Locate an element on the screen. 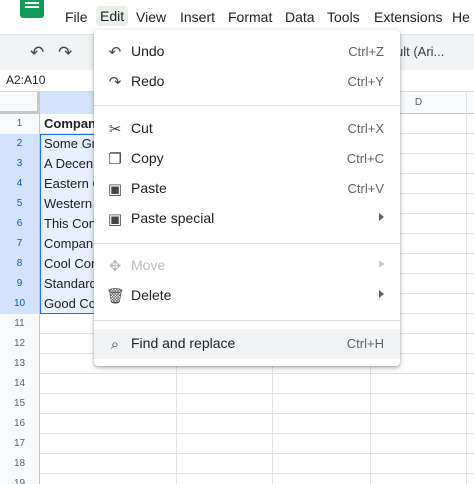  table-row: 14 is located at coordinates (237, 384).